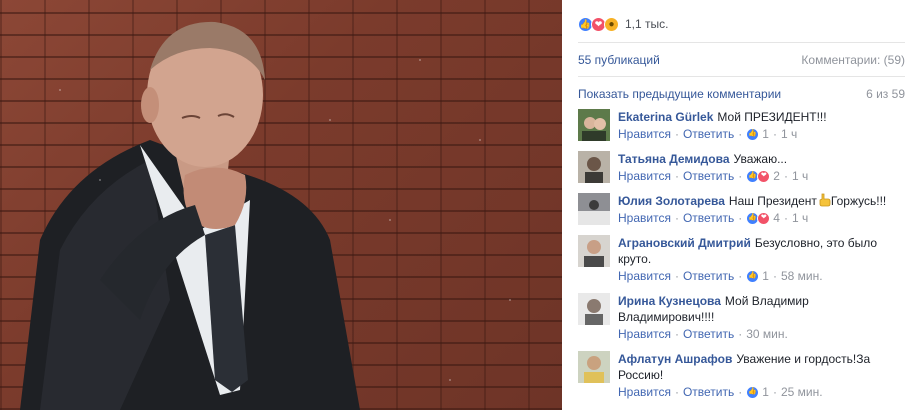  I want to click on comment-text: Горжусь!!!, so click(858, 201).